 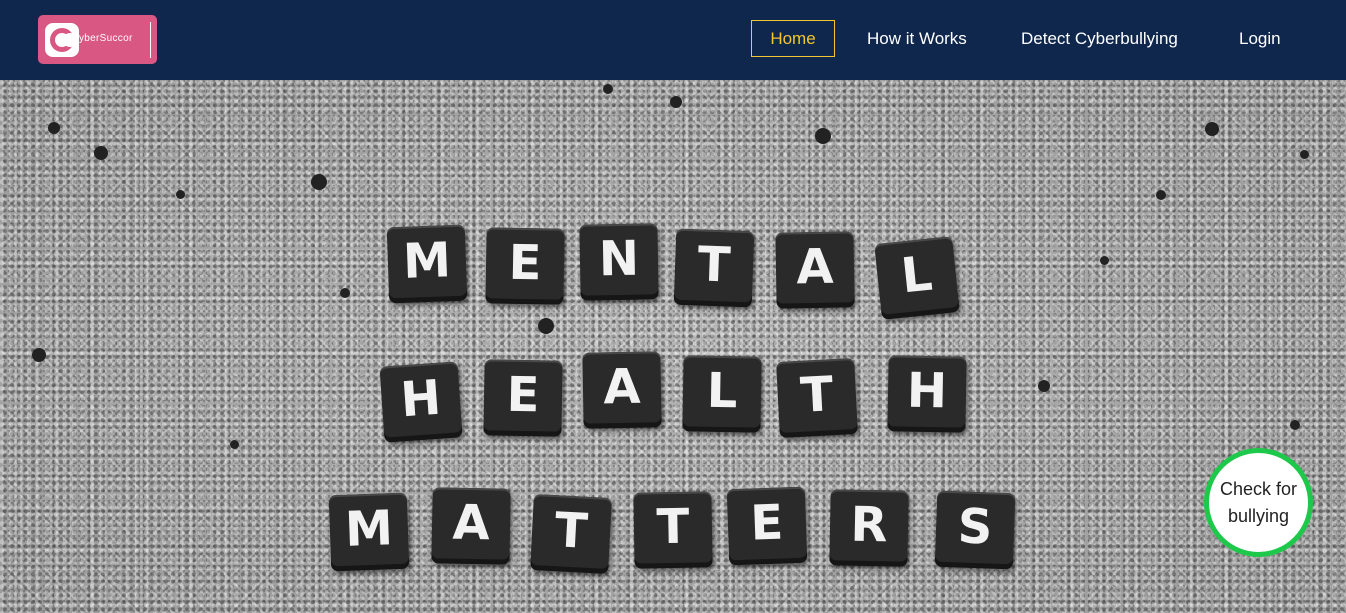 I want to click on letter-tile: S, so click(x=975, y=530).